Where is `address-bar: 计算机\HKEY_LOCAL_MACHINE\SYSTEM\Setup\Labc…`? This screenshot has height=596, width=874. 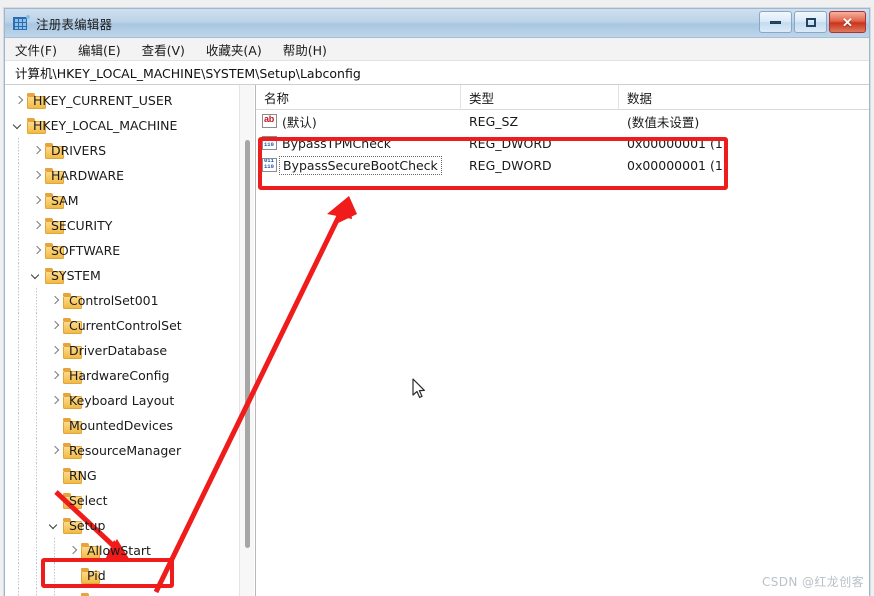 address-bar: 计算机\HKEY_LOCAL_MACHINE\SYSTEM\Setup\Labc… is located at coordinates (437, 73).